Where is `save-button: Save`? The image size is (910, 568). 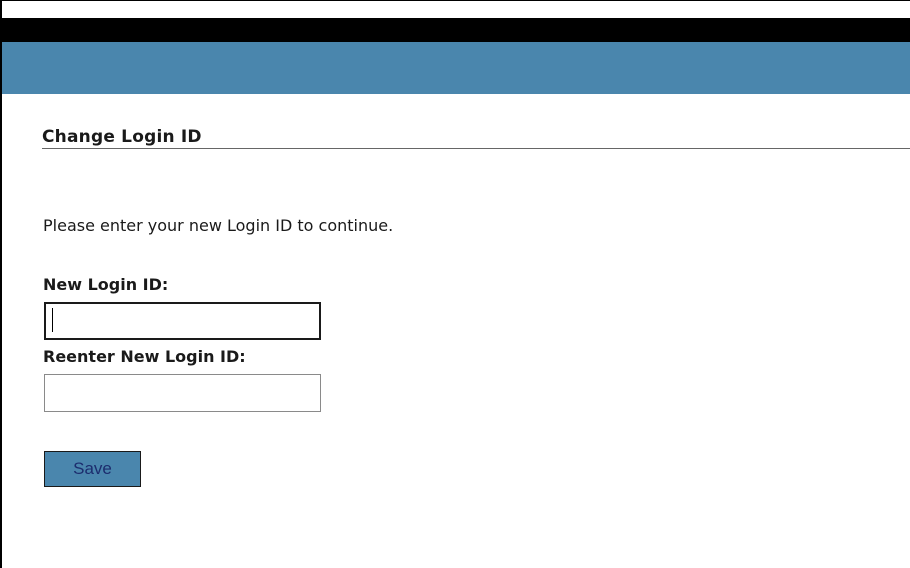 save-button: Save is located at coordinates (92, 469).